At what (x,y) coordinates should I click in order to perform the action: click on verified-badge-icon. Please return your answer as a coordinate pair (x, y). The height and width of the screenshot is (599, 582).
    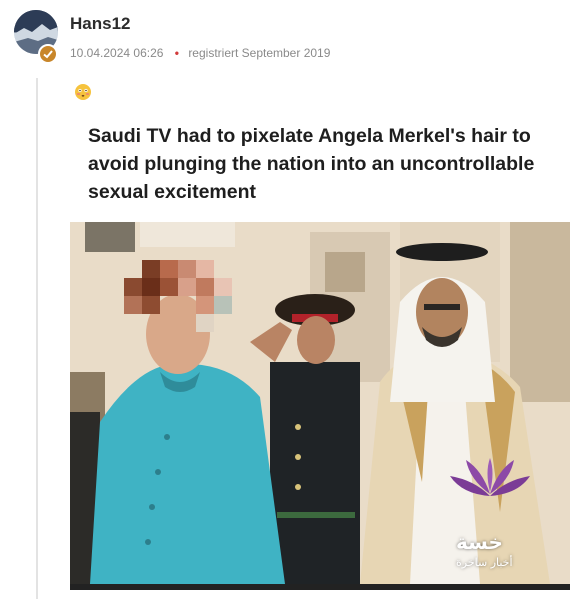
    Looking at the image, I should click on (48, 54).